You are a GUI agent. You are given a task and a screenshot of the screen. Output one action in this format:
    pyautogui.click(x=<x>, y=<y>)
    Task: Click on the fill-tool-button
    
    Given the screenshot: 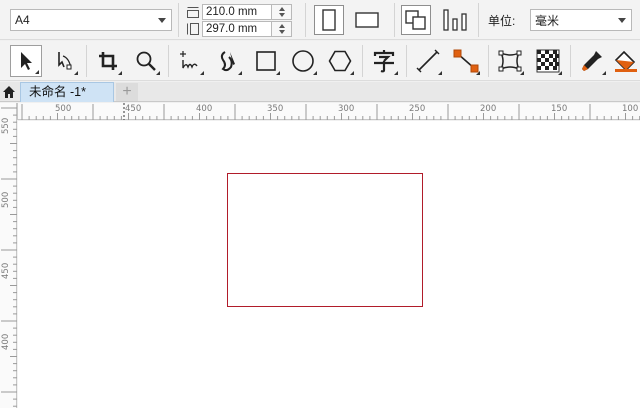 What is the action you would take?
    pyautogui.click(x=626, y=61)
    